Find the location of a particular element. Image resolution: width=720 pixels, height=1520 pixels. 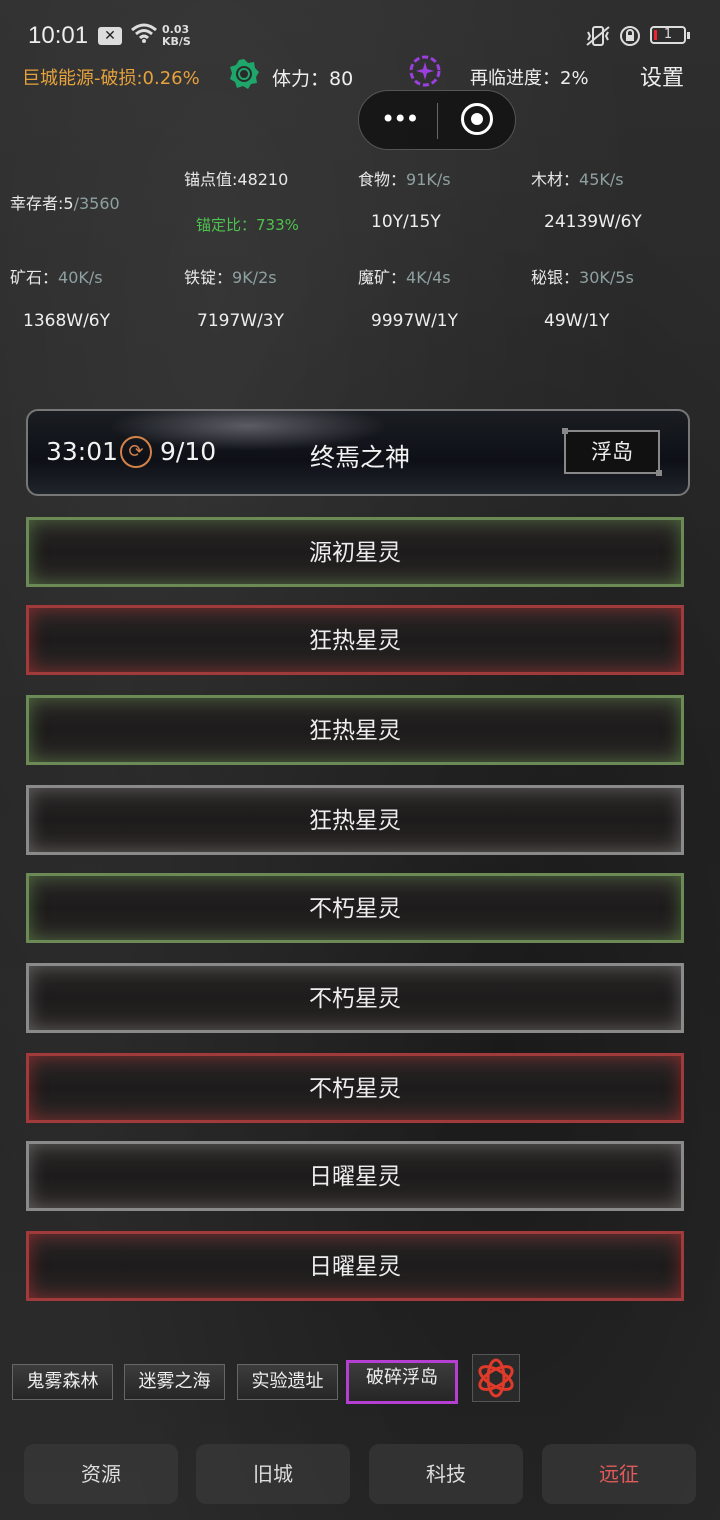

magic-ore-colon: ： is located at coordinates (398, 277).